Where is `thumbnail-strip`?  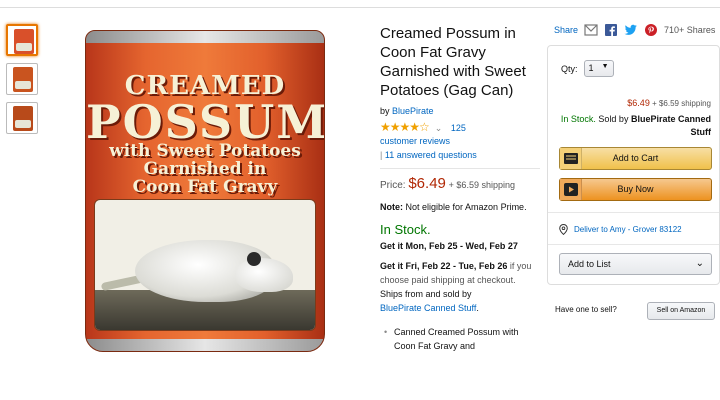
thumbnail-strip is located at coordinates (23, 82).